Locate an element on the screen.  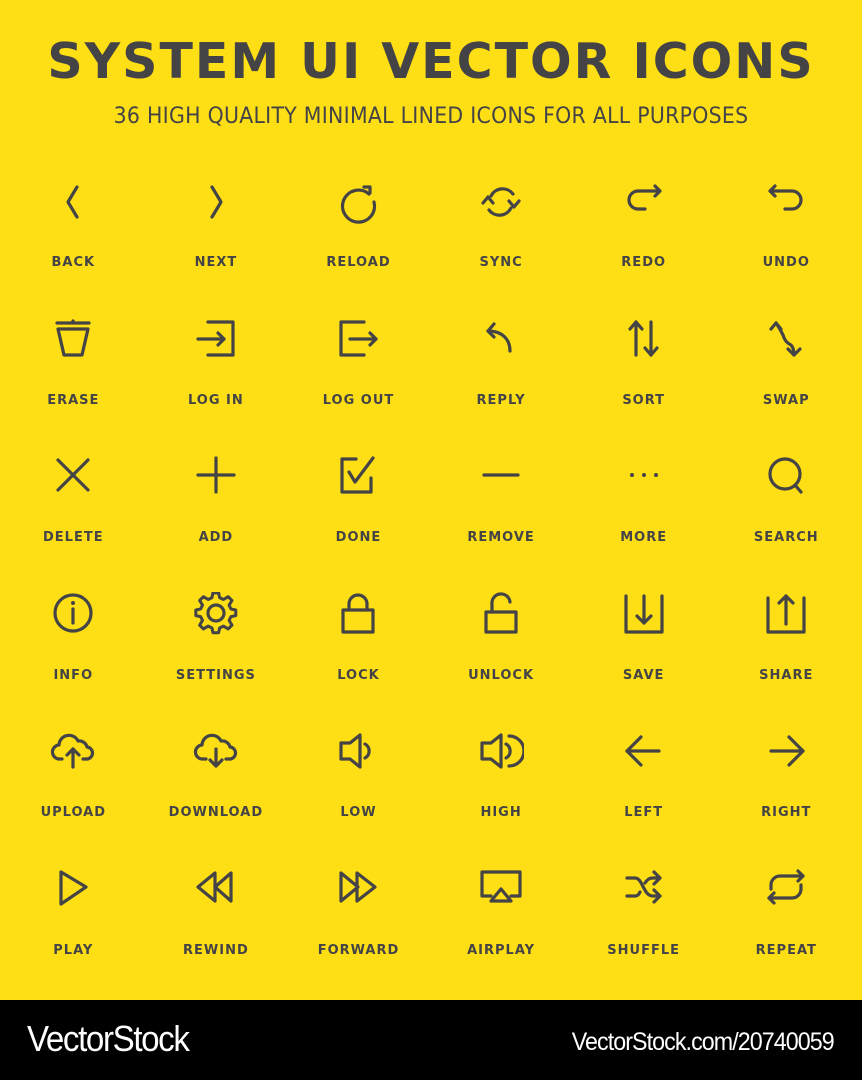
chevron-left-icon is located at coordinates (72, 202).